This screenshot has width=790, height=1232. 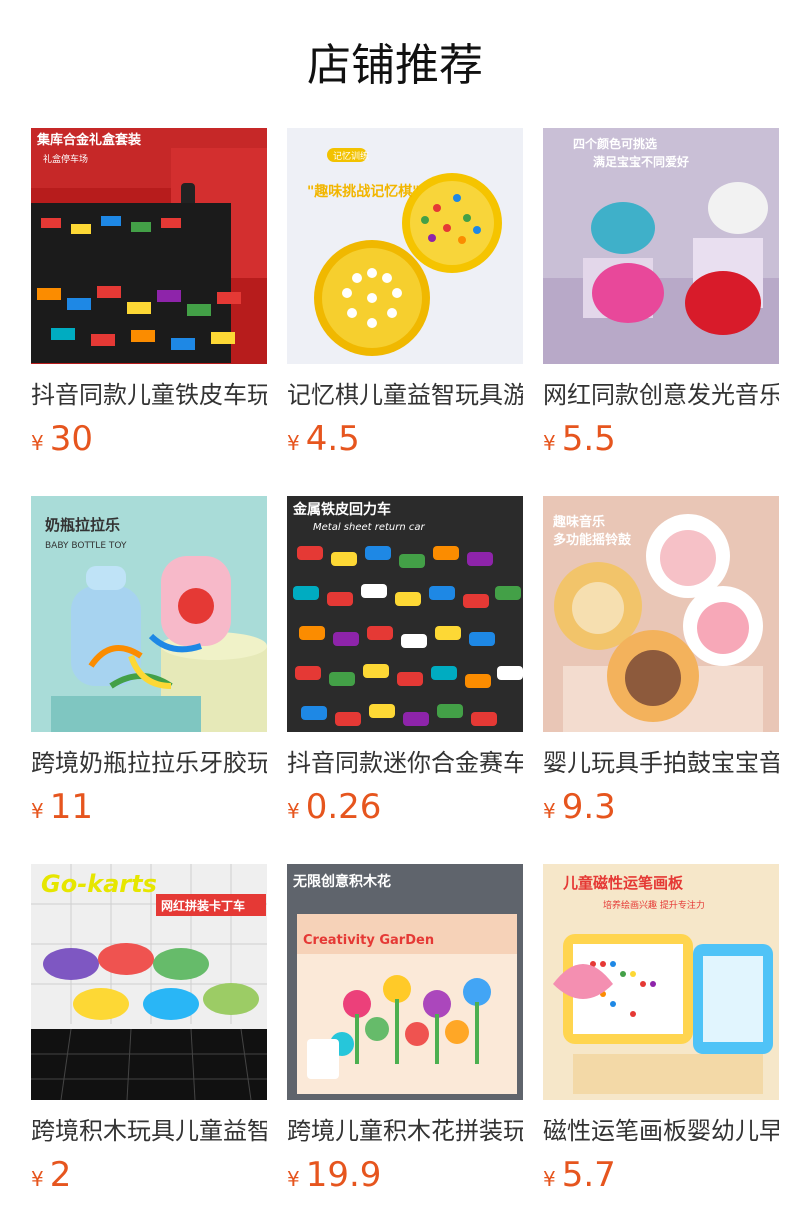 I want to click on product-price: ¥30, so click(x=149, y=439).